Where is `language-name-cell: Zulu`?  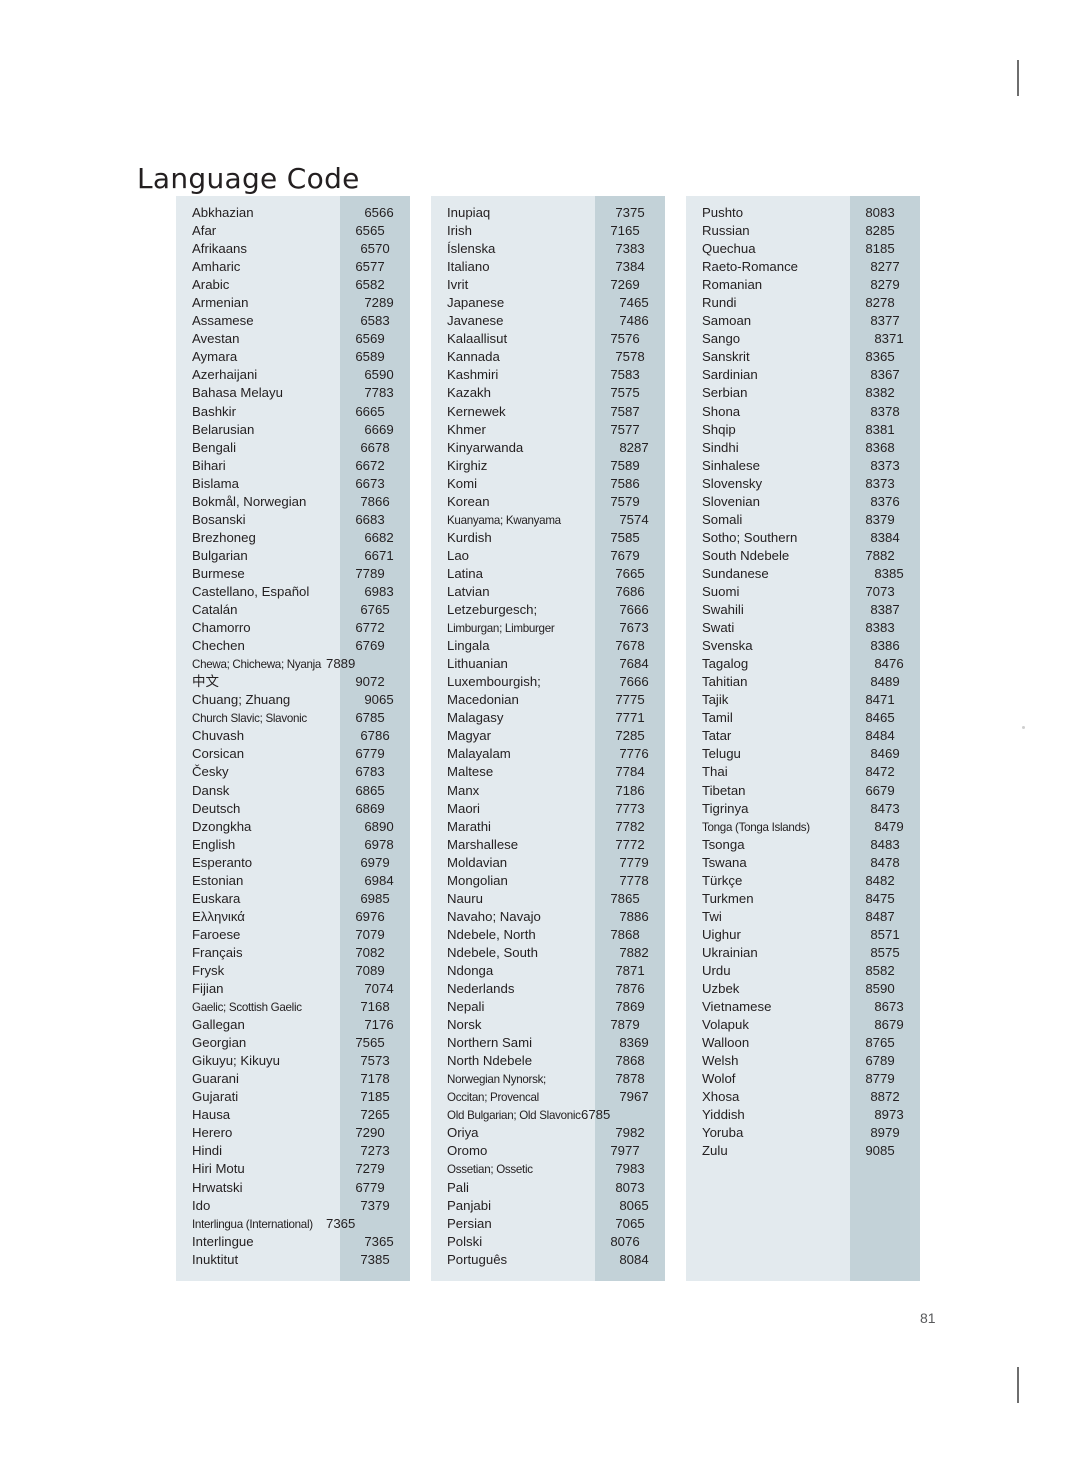 language-name-cell: Zulu is located at coordinates (715, 1151).